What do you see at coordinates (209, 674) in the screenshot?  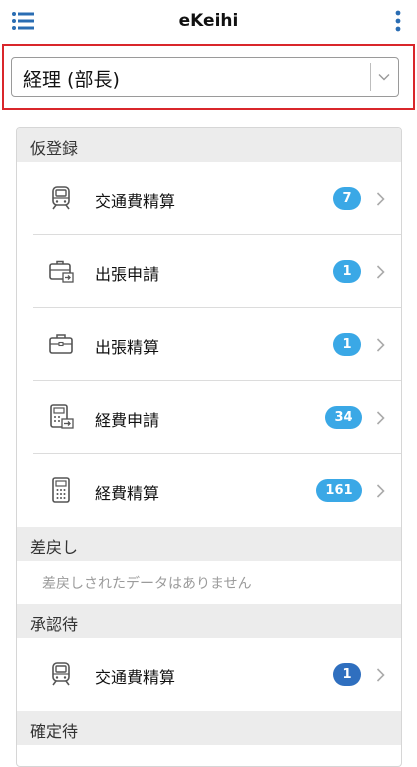 I see `list-item-approval-transport-expense: 交通費精算 1` at bounding box center [209, 674].